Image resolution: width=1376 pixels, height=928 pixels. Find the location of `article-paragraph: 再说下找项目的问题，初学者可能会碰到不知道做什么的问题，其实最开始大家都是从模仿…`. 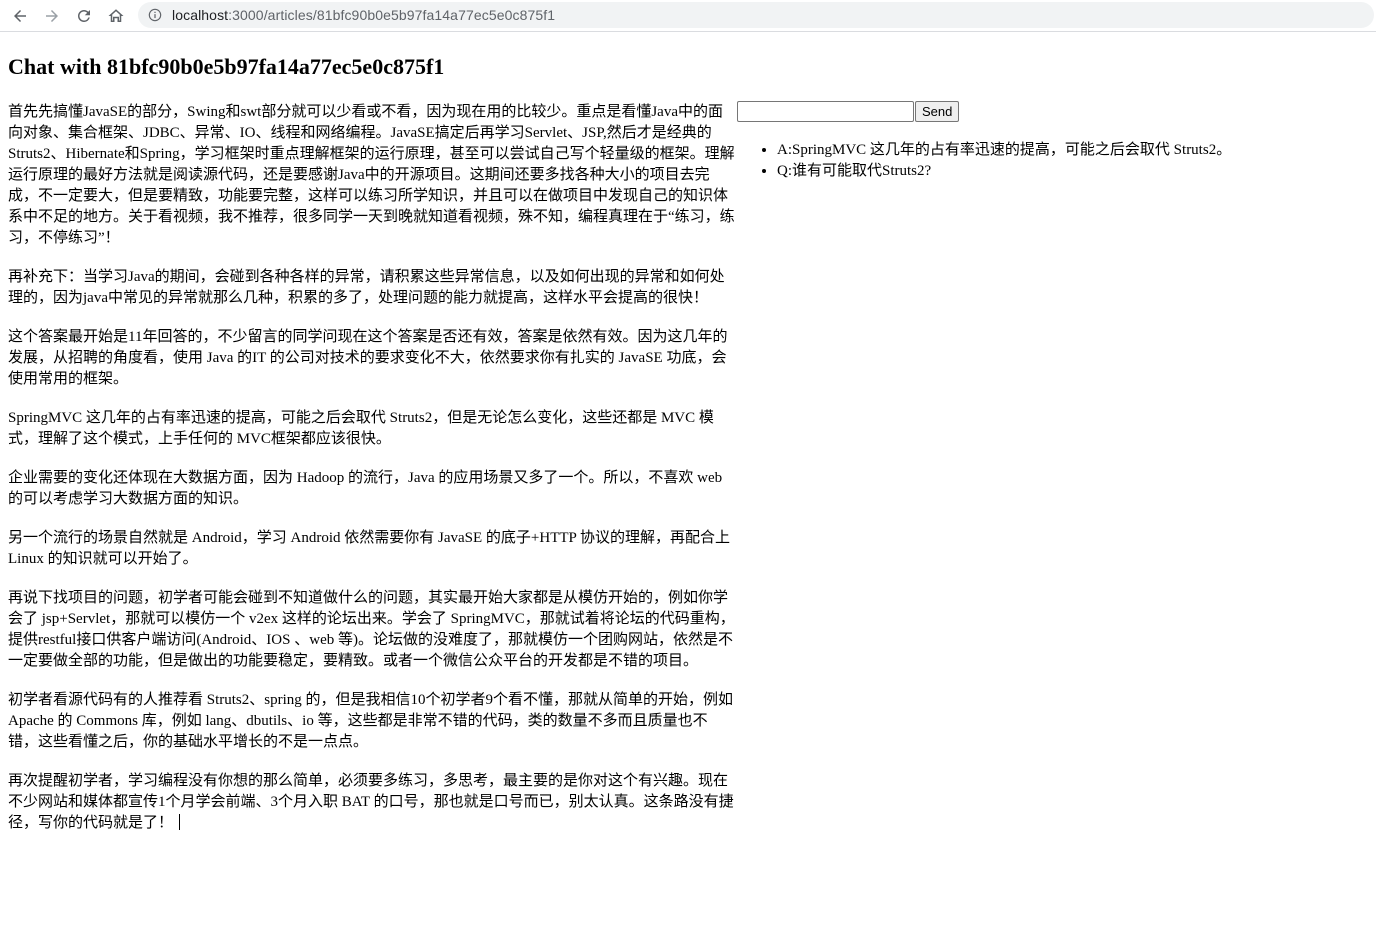

article-paragraph: 再说下找项目的问题，初学者可能会碰到不知道做什么的问题，其实最开始大家都是从模仿… is located at coordinates (371, 629).